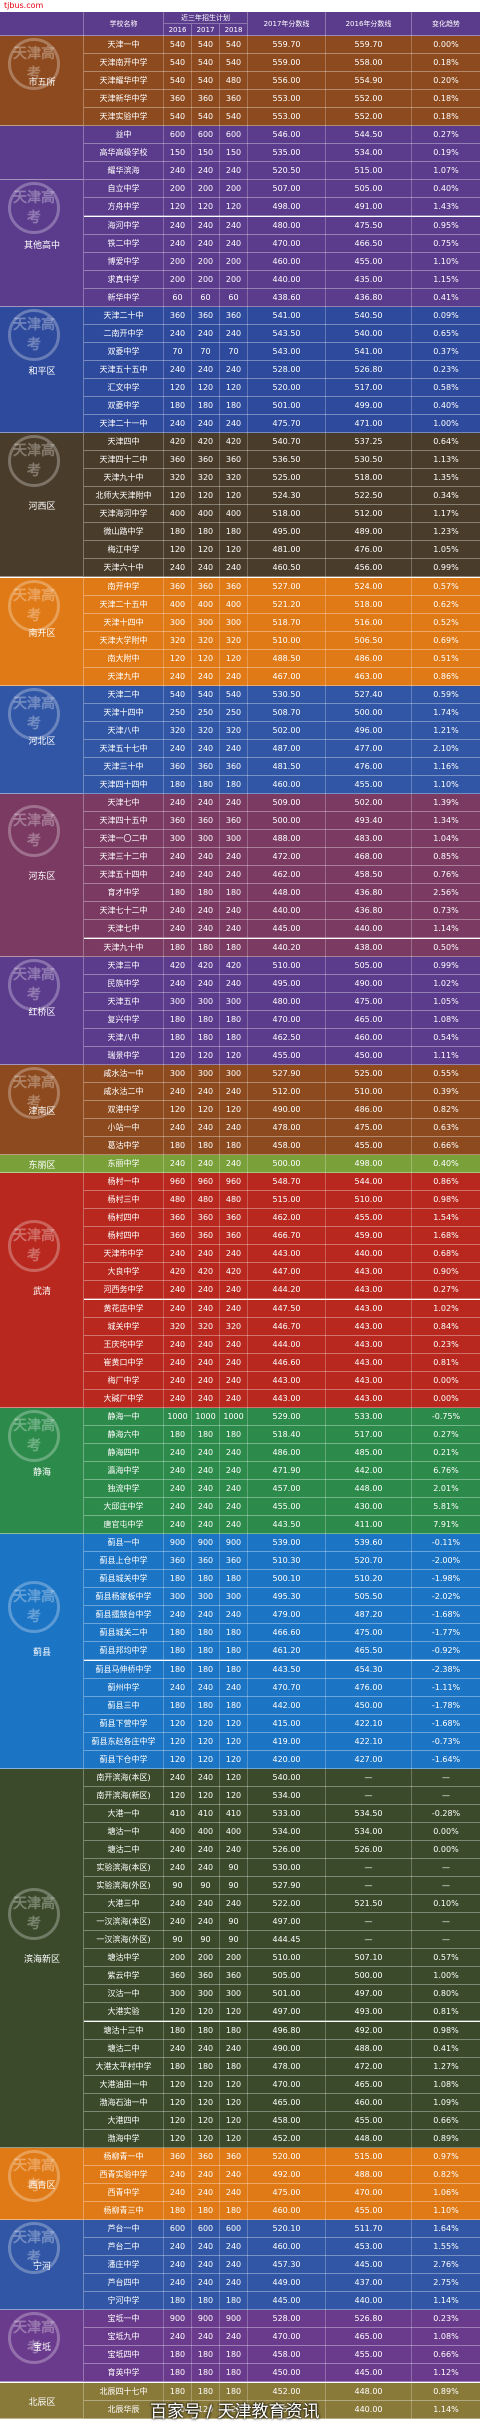 The height and width of the screenshot is (2425, 480). What do you see at coordinates (234, 2156) in the screenshot?
I see `plan-2018: 360` at bounding box center [234, 2156].